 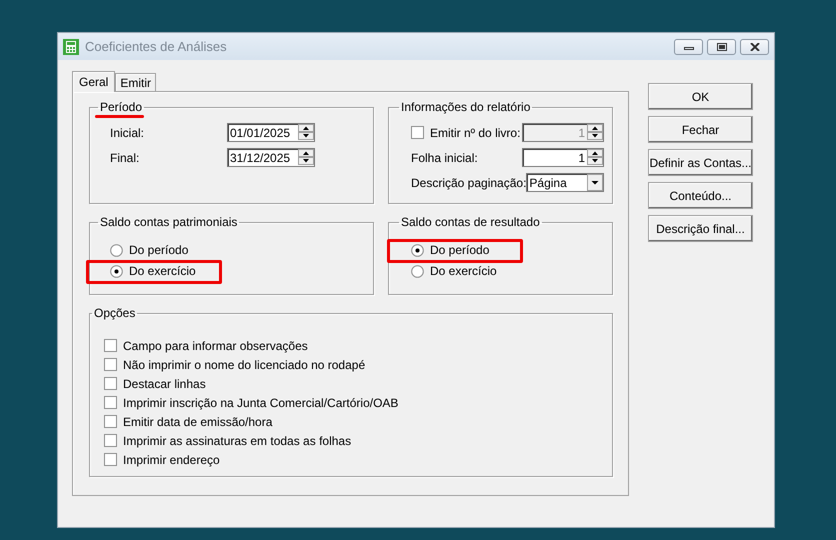 I want to click on dropdown: Página, so click(x=565, y=182).